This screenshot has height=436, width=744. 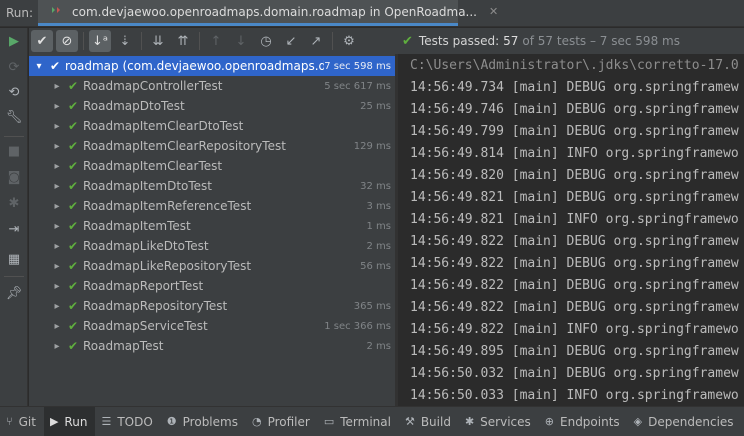 What do you see at coordinates (212, 306) in the screenshot?
I see `tree-row: ▸ ✔ RoadmapRepositoryTest 365 ms` at bounding box center [212, 306].